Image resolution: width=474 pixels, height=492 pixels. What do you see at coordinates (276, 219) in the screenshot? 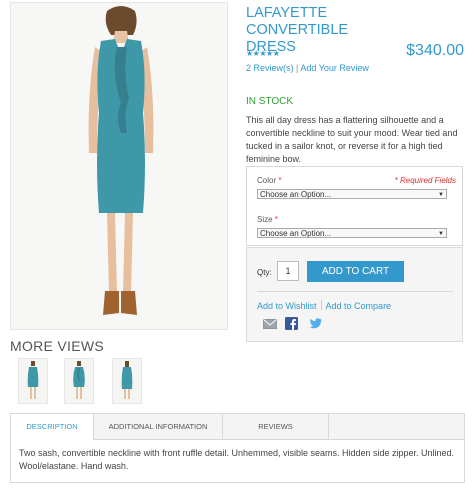
I see `size-required-star: *` at bounding box center [276, 219].